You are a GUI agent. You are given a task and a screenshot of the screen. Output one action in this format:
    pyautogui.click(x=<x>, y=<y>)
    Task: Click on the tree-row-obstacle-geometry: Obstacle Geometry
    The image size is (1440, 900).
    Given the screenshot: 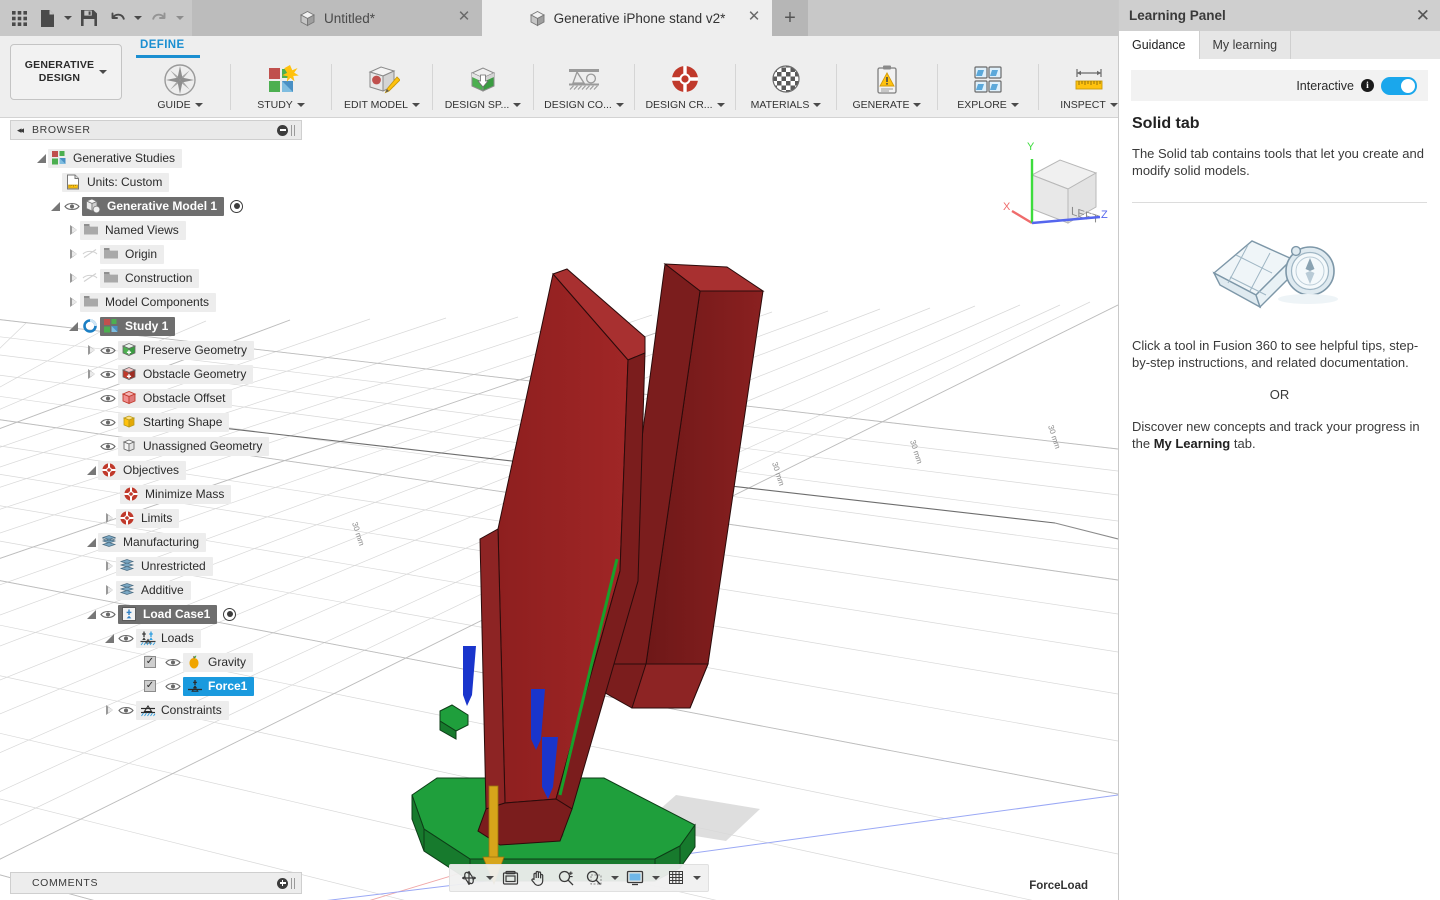 What is the action you would take?
    pyautogui.click(x=158, y=374)
    